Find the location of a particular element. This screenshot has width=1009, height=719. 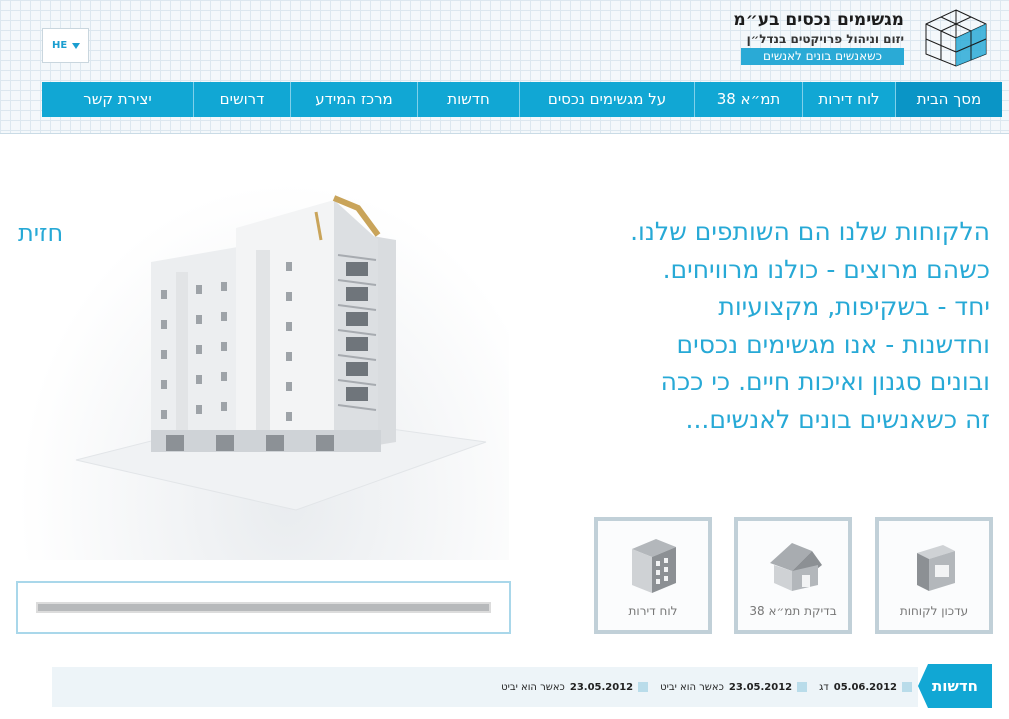

tile-tama38-check: בדיקת תמ״א 38 is located at coordinates (793, 575).